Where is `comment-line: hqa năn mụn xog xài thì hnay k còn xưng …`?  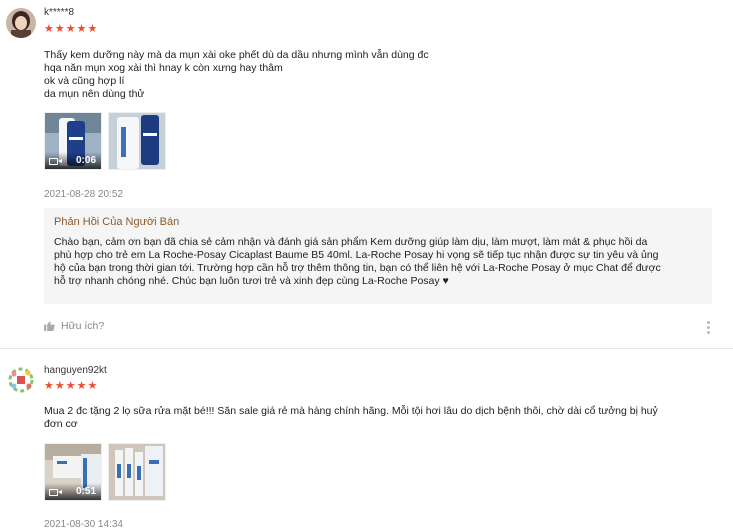
comment-line: hqa năn mụn xog xài thì hnay k còn xưng … is located at coordinates (163, 68).